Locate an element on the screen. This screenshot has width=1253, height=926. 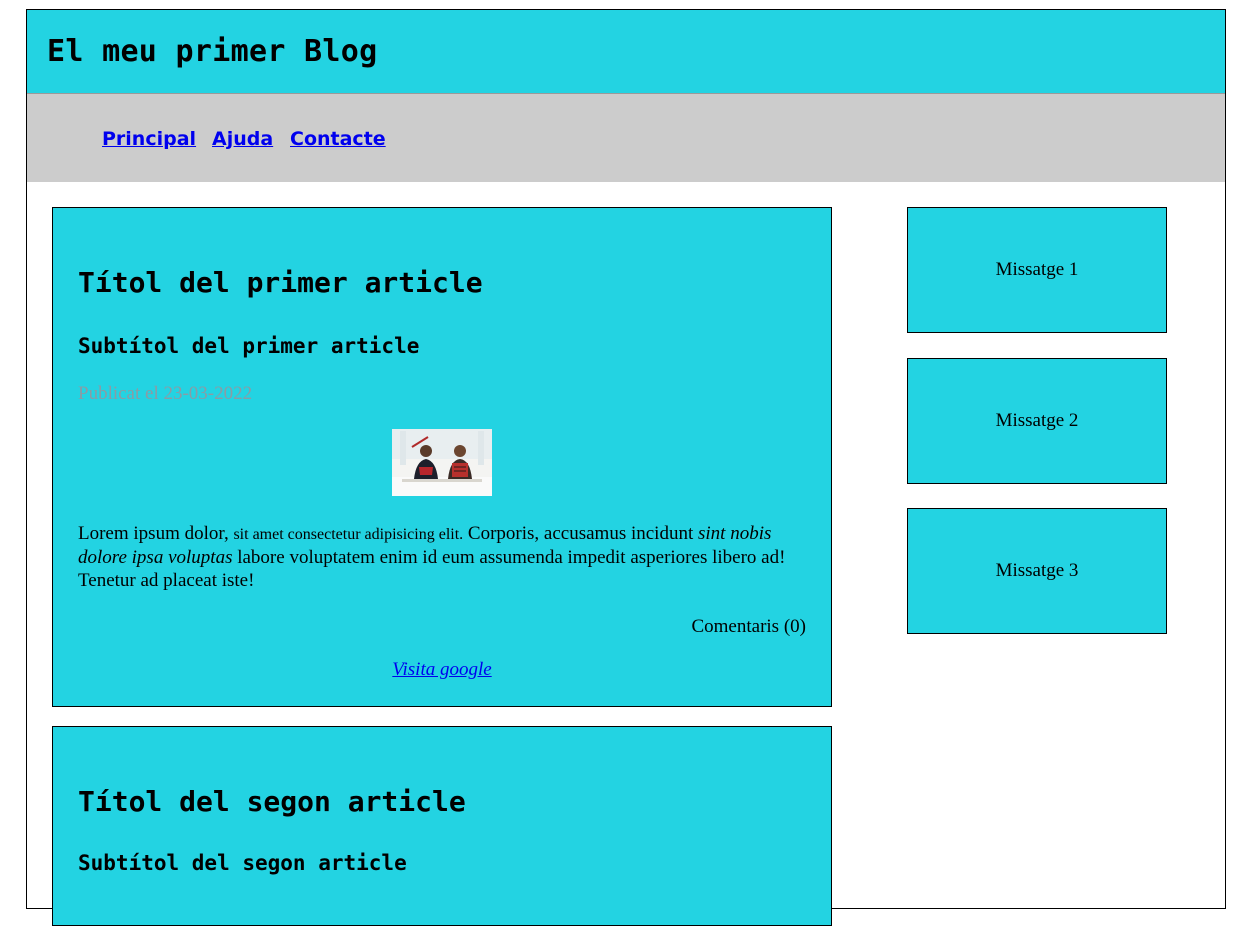
visit-google-link: Visita google is located at coordinates (441, 669).